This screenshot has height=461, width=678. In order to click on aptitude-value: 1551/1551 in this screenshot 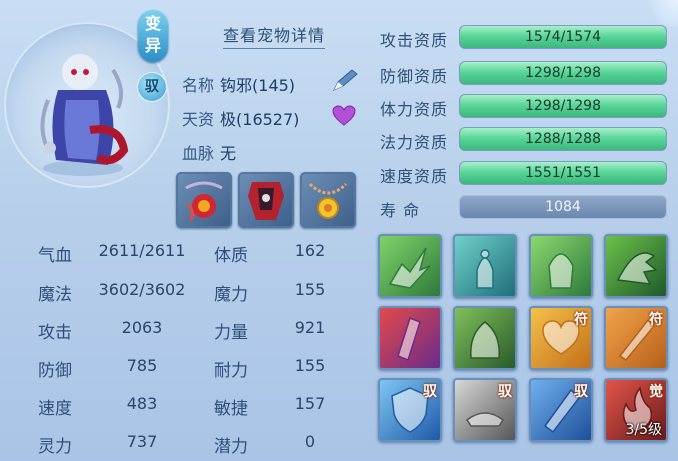, I will do `click(563, 173)`.